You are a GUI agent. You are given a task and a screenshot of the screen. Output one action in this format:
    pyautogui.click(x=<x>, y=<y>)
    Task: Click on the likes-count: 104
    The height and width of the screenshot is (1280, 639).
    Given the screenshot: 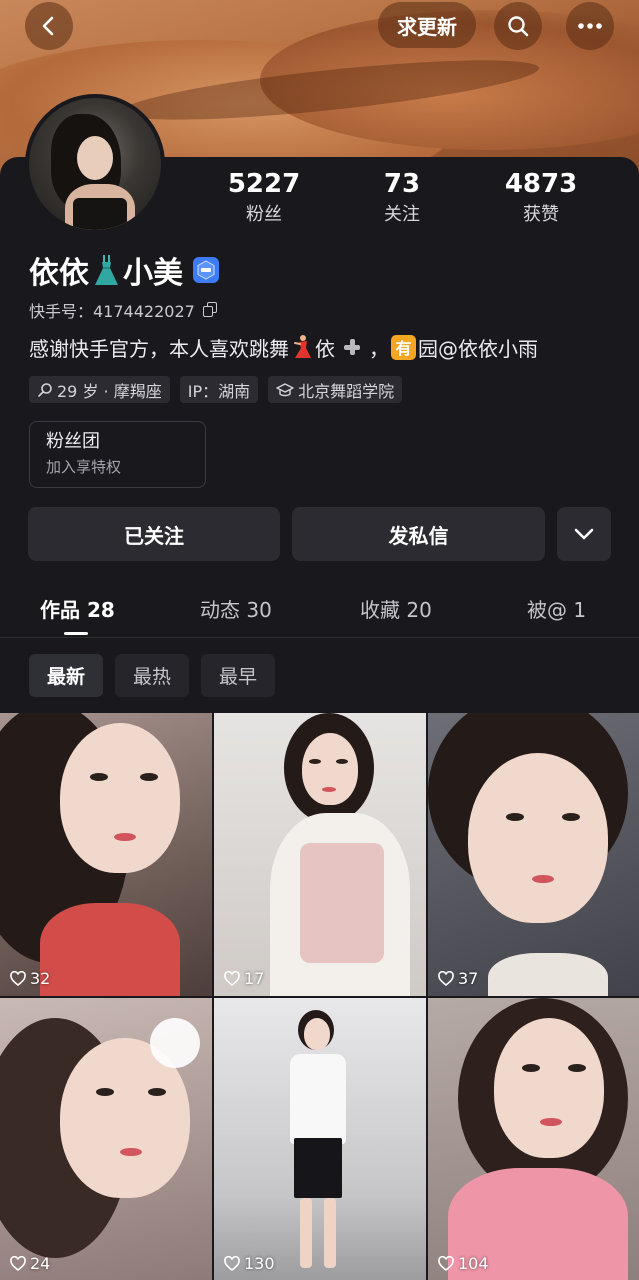 What is the action you would take?
    pyautogui.click(x=473, y=1263)
    